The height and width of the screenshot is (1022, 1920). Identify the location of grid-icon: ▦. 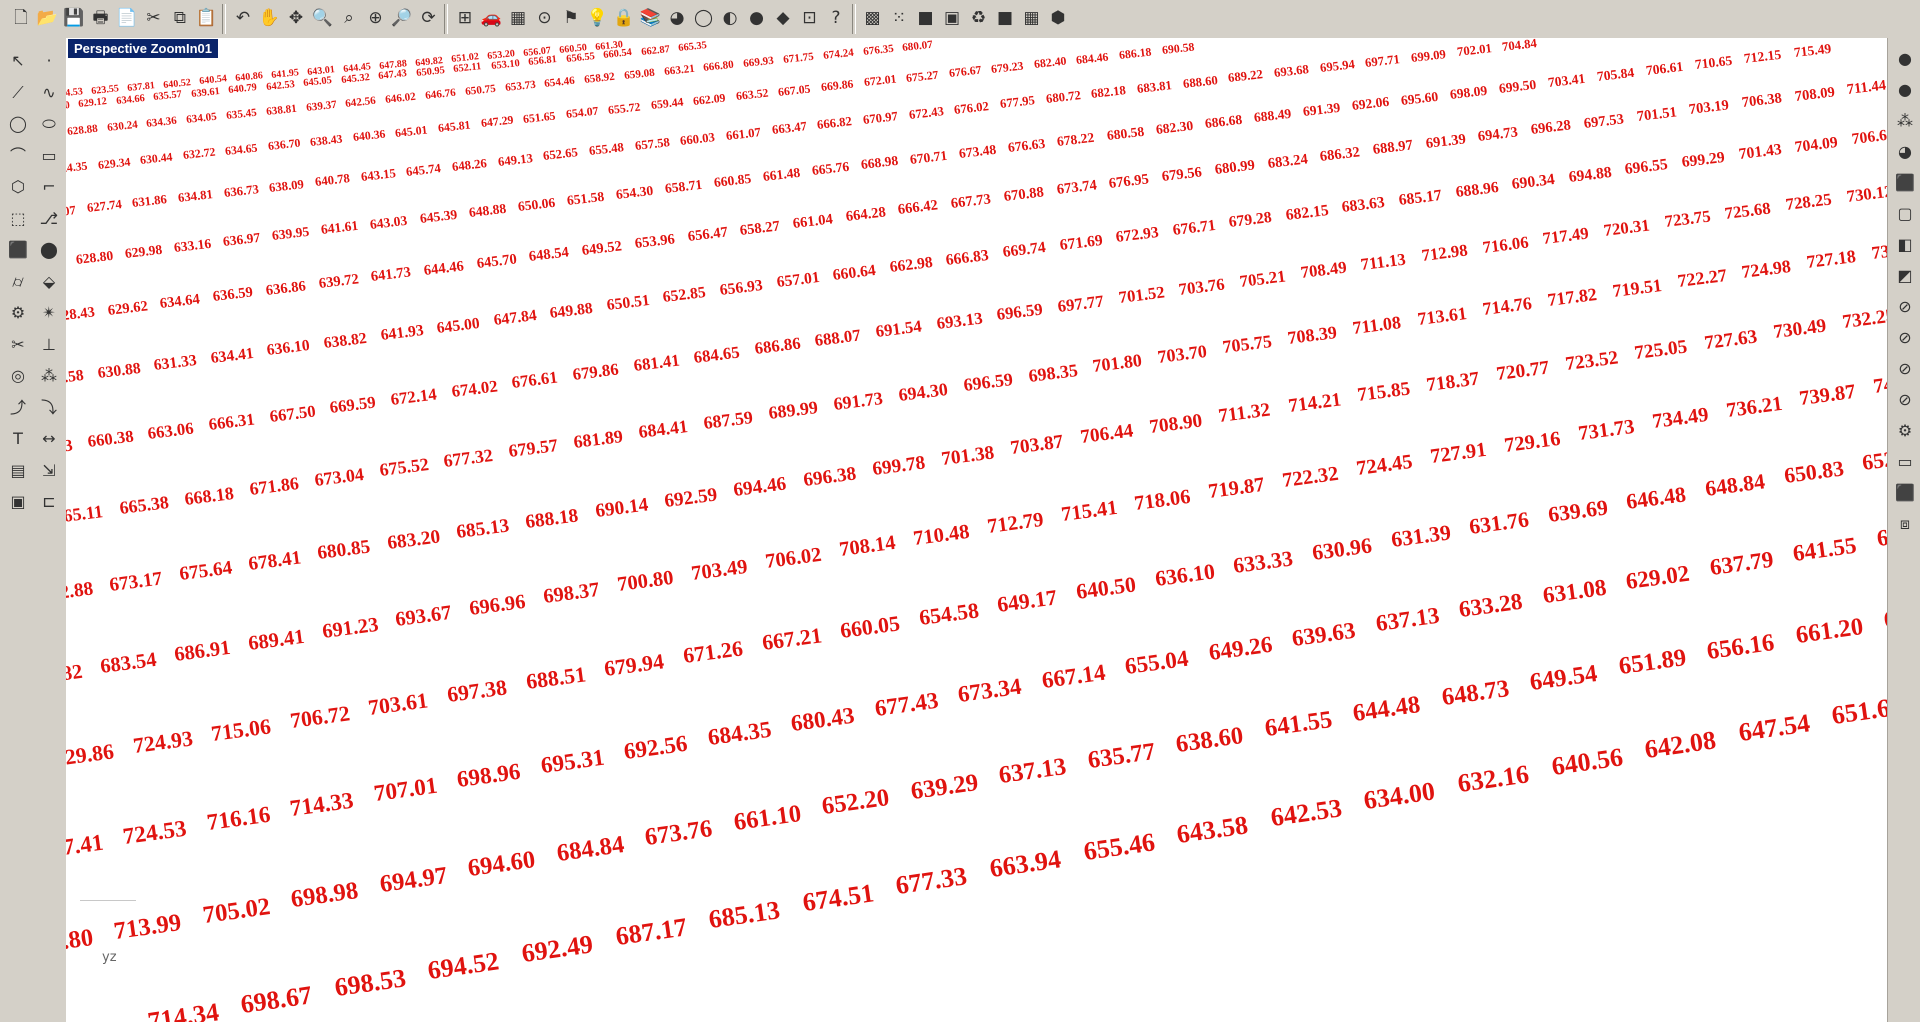
(518, 18).